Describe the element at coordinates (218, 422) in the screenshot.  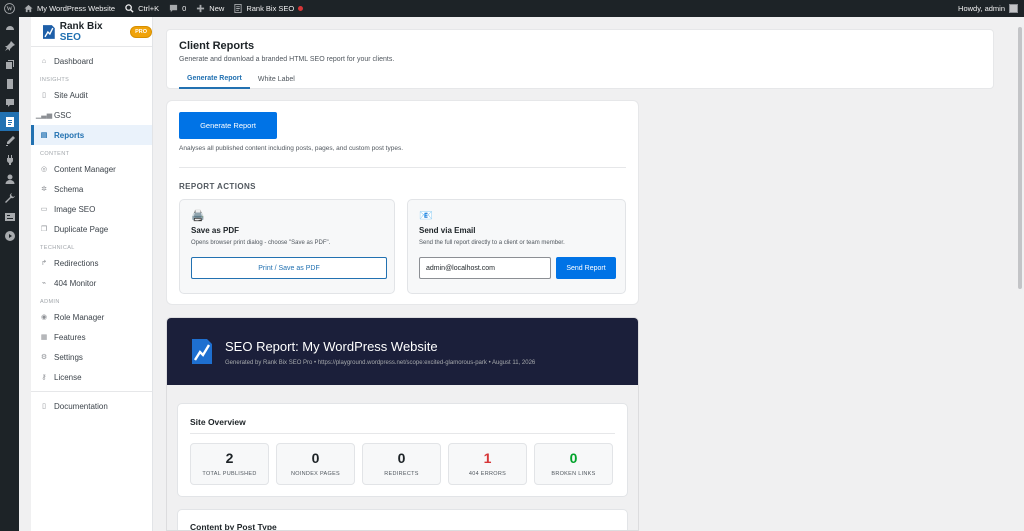
I see `site-overview-title: Site Overview` at that location.